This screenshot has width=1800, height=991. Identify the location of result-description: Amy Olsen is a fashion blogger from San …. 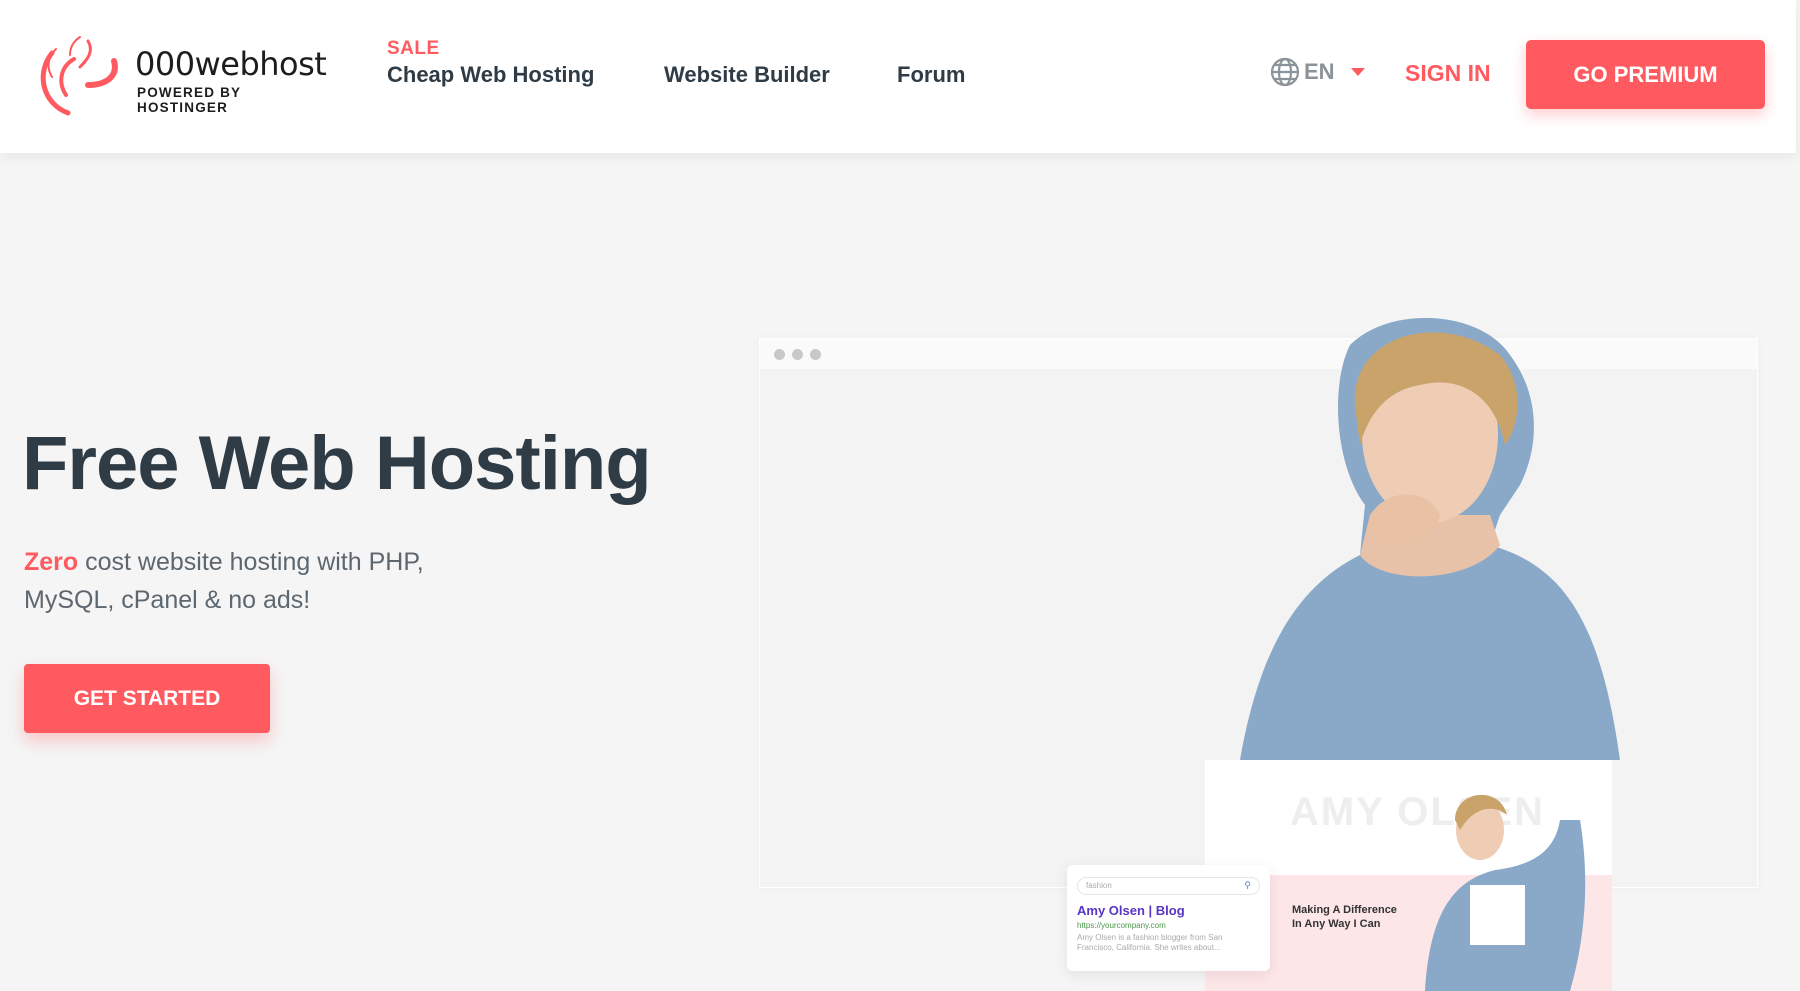
(1150, 942).